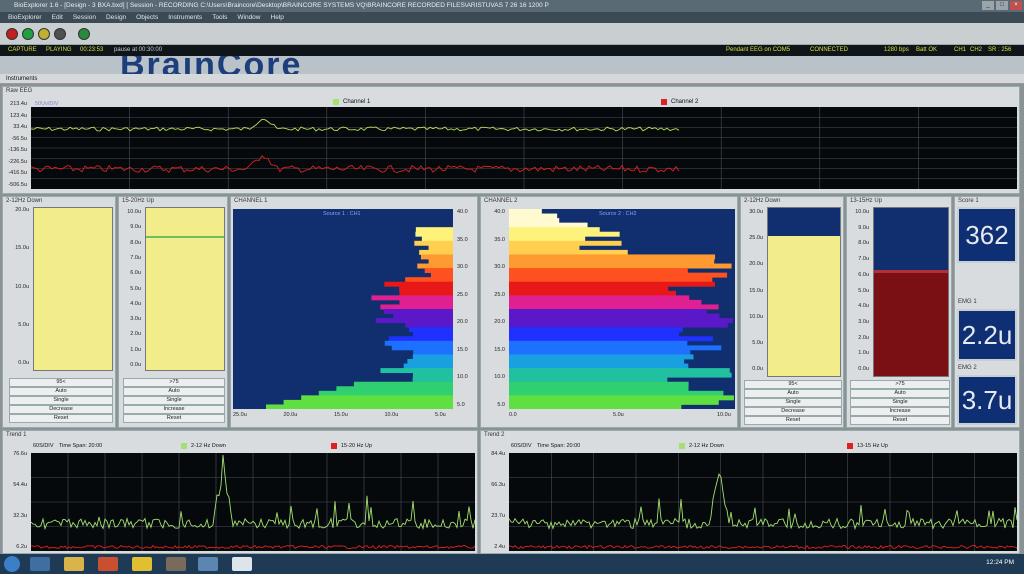 The height and width of the screenshot is (574, 1024). I want to click on up-right-threshold: >75, so click(900, 384).